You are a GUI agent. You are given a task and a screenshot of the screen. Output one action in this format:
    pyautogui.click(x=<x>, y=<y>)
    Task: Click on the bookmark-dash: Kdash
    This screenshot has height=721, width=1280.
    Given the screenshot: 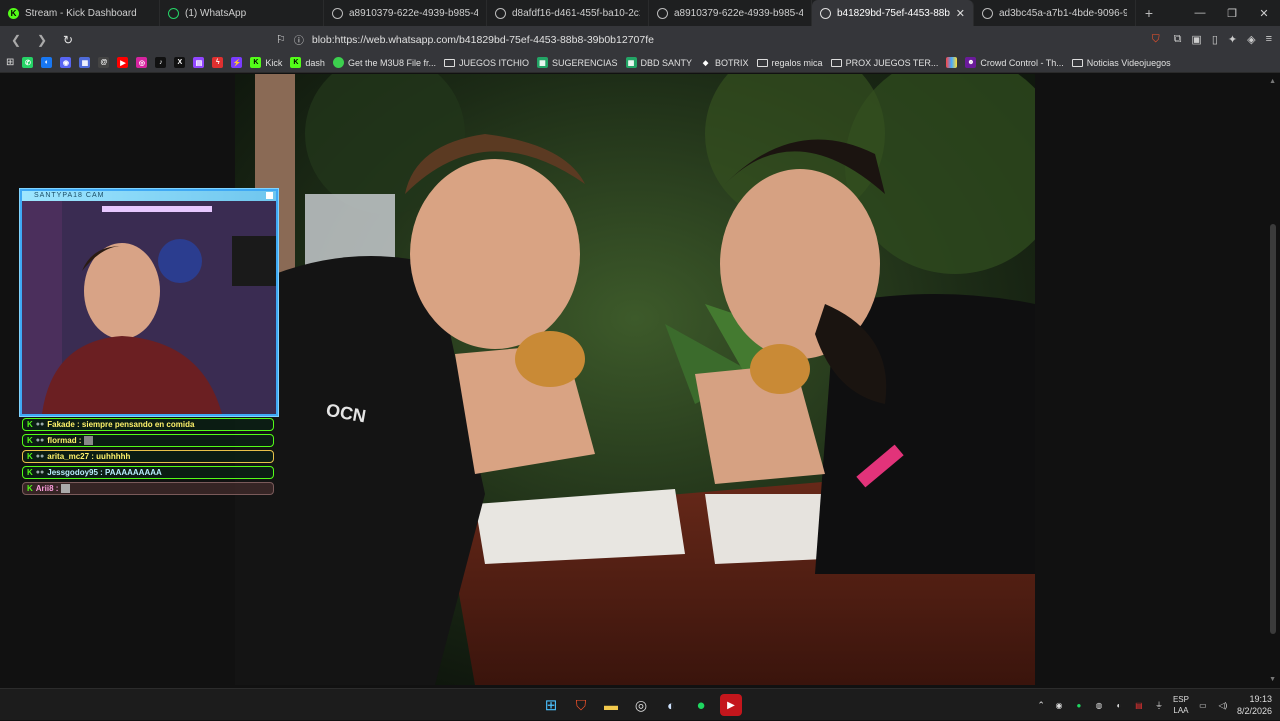 What is the action you would take?
    pyautogui.click(x=307, y=62)
    